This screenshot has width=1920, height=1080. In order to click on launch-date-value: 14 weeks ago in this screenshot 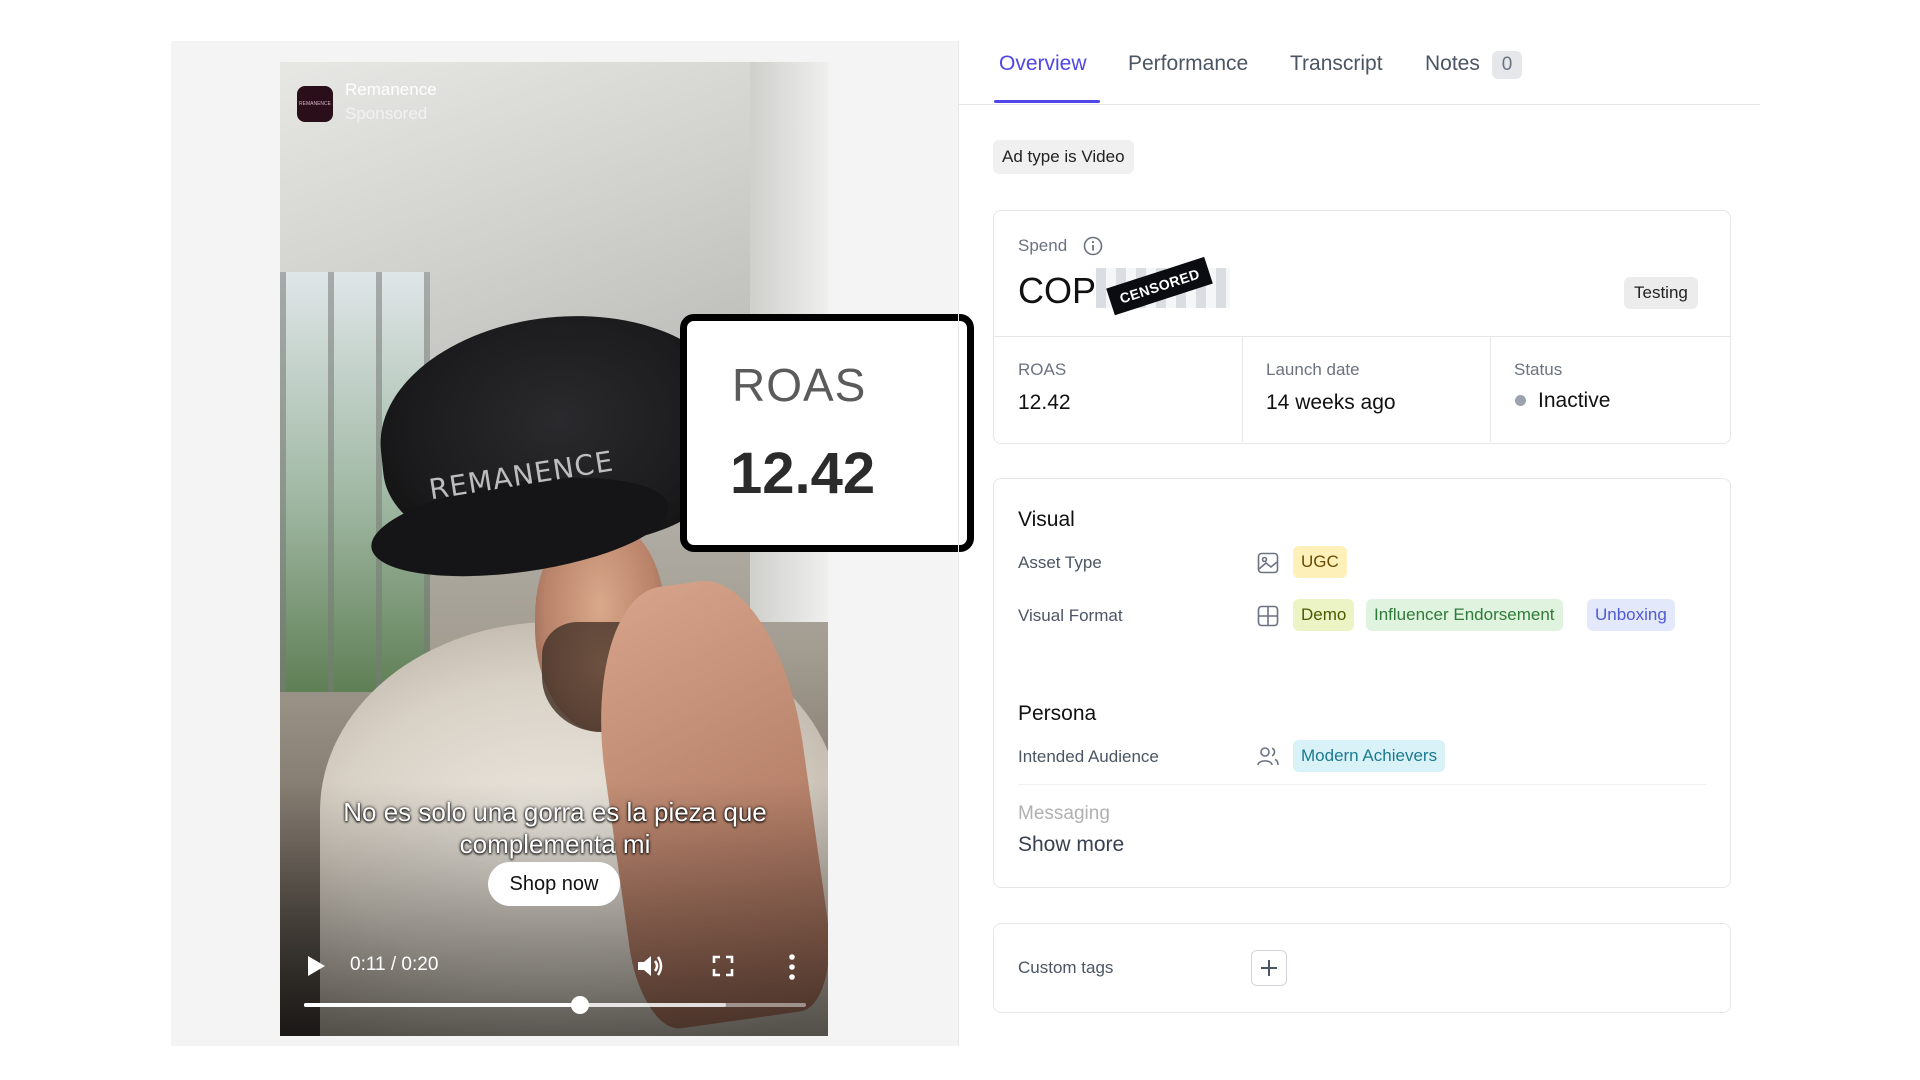, I will do `click(1331, 402)`.